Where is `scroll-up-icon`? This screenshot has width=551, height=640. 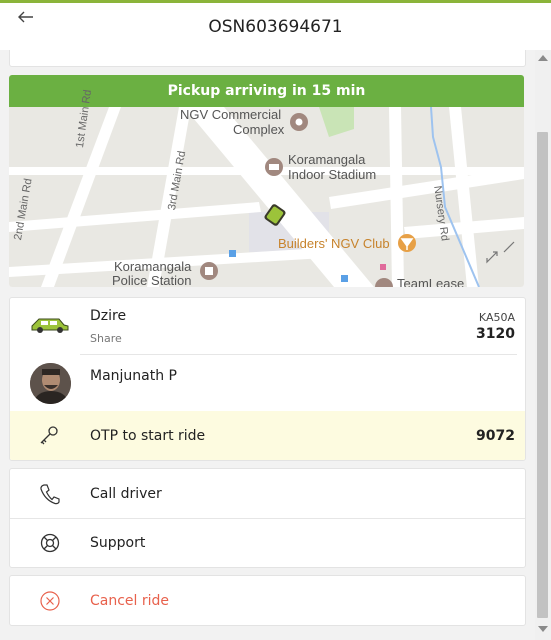
scroll-up-icon is located at coordinates (543, 58).